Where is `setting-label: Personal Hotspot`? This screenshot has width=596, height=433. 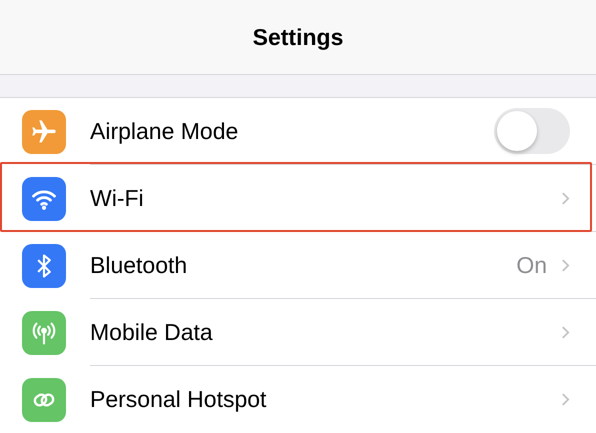 setting-label: Personal Hotspot is located at coordinates (179, 399).